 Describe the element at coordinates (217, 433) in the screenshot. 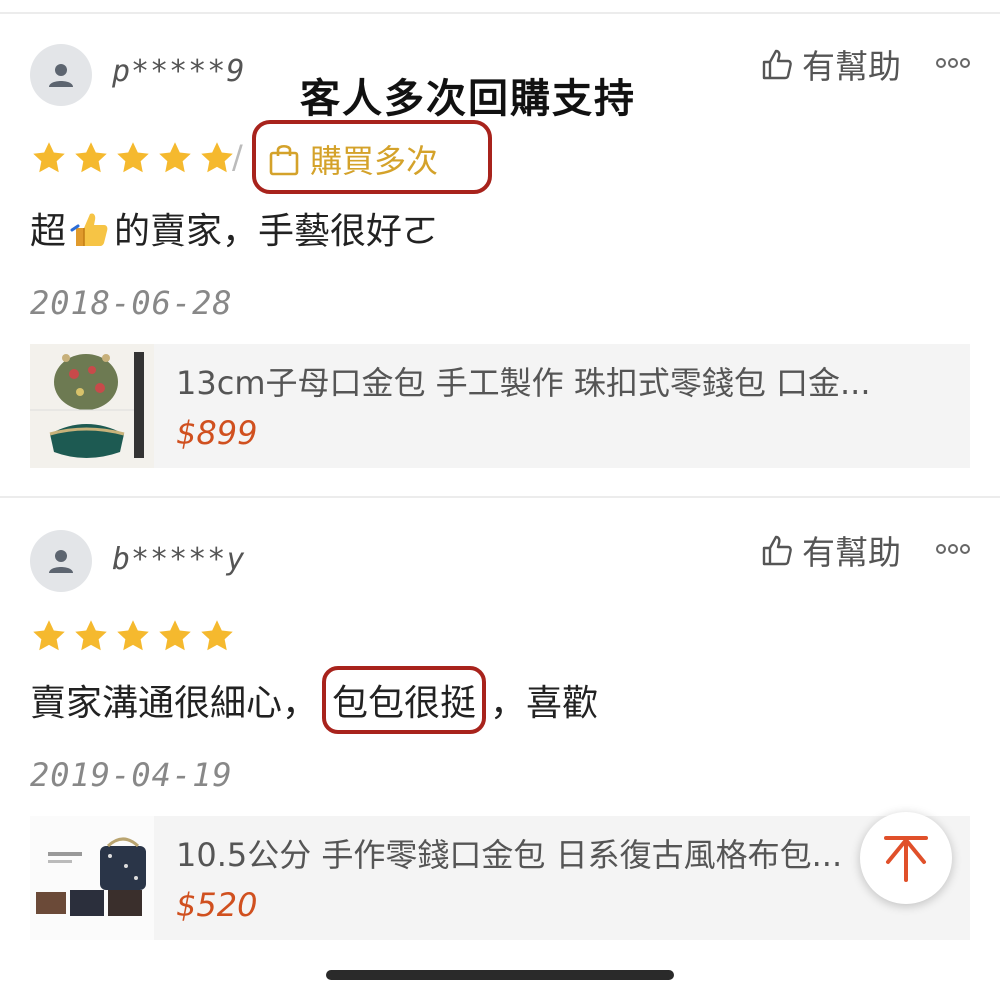

I see `product-price: $899` at that location.